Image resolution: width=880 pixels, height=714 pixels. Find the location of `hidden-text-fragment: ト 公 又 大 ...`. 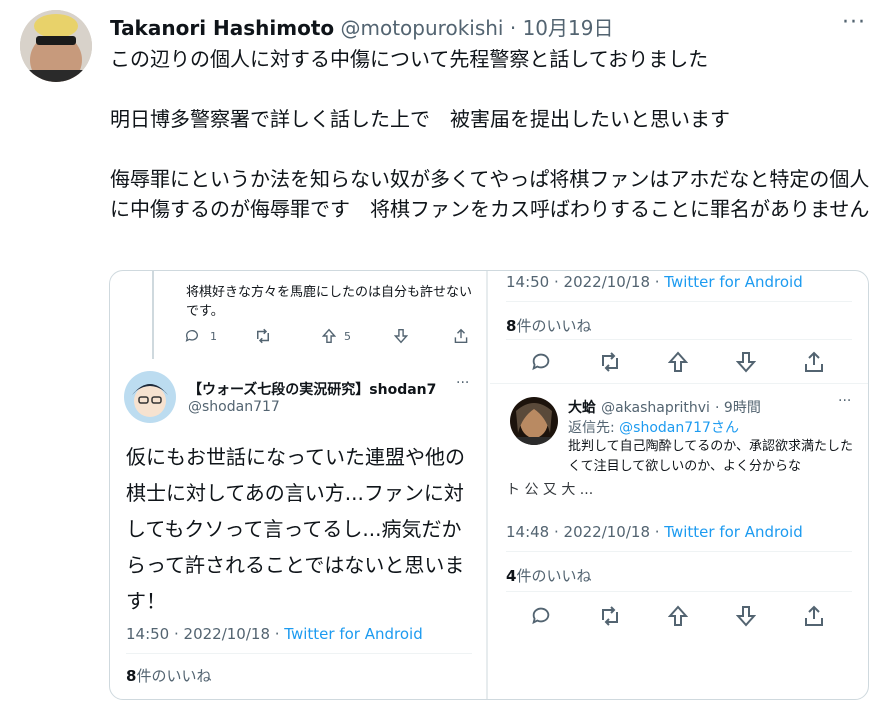

hidden-text-fragment: ト 公 又 大 ... is located at coordinates (550, 490).